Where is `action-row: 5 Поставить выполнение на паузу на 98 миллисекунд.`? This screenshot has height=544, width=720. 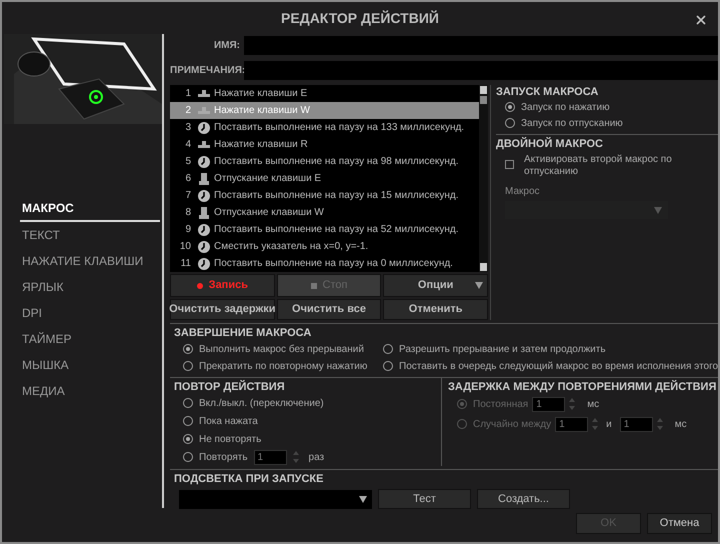
action-row: 5 Поставить выполнение на паузу на 98 миллисекунд. is located at coordinates (324, 161).